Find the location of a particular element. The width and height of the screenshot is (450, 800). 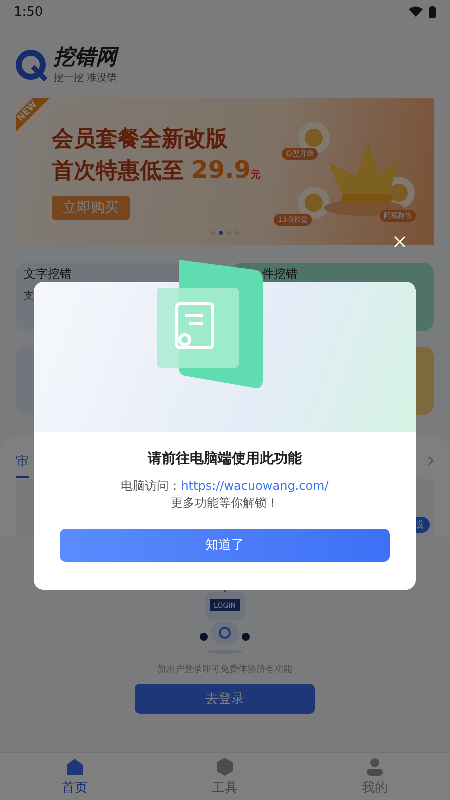

chevron-right-icon is located at coordinates (431, 461).